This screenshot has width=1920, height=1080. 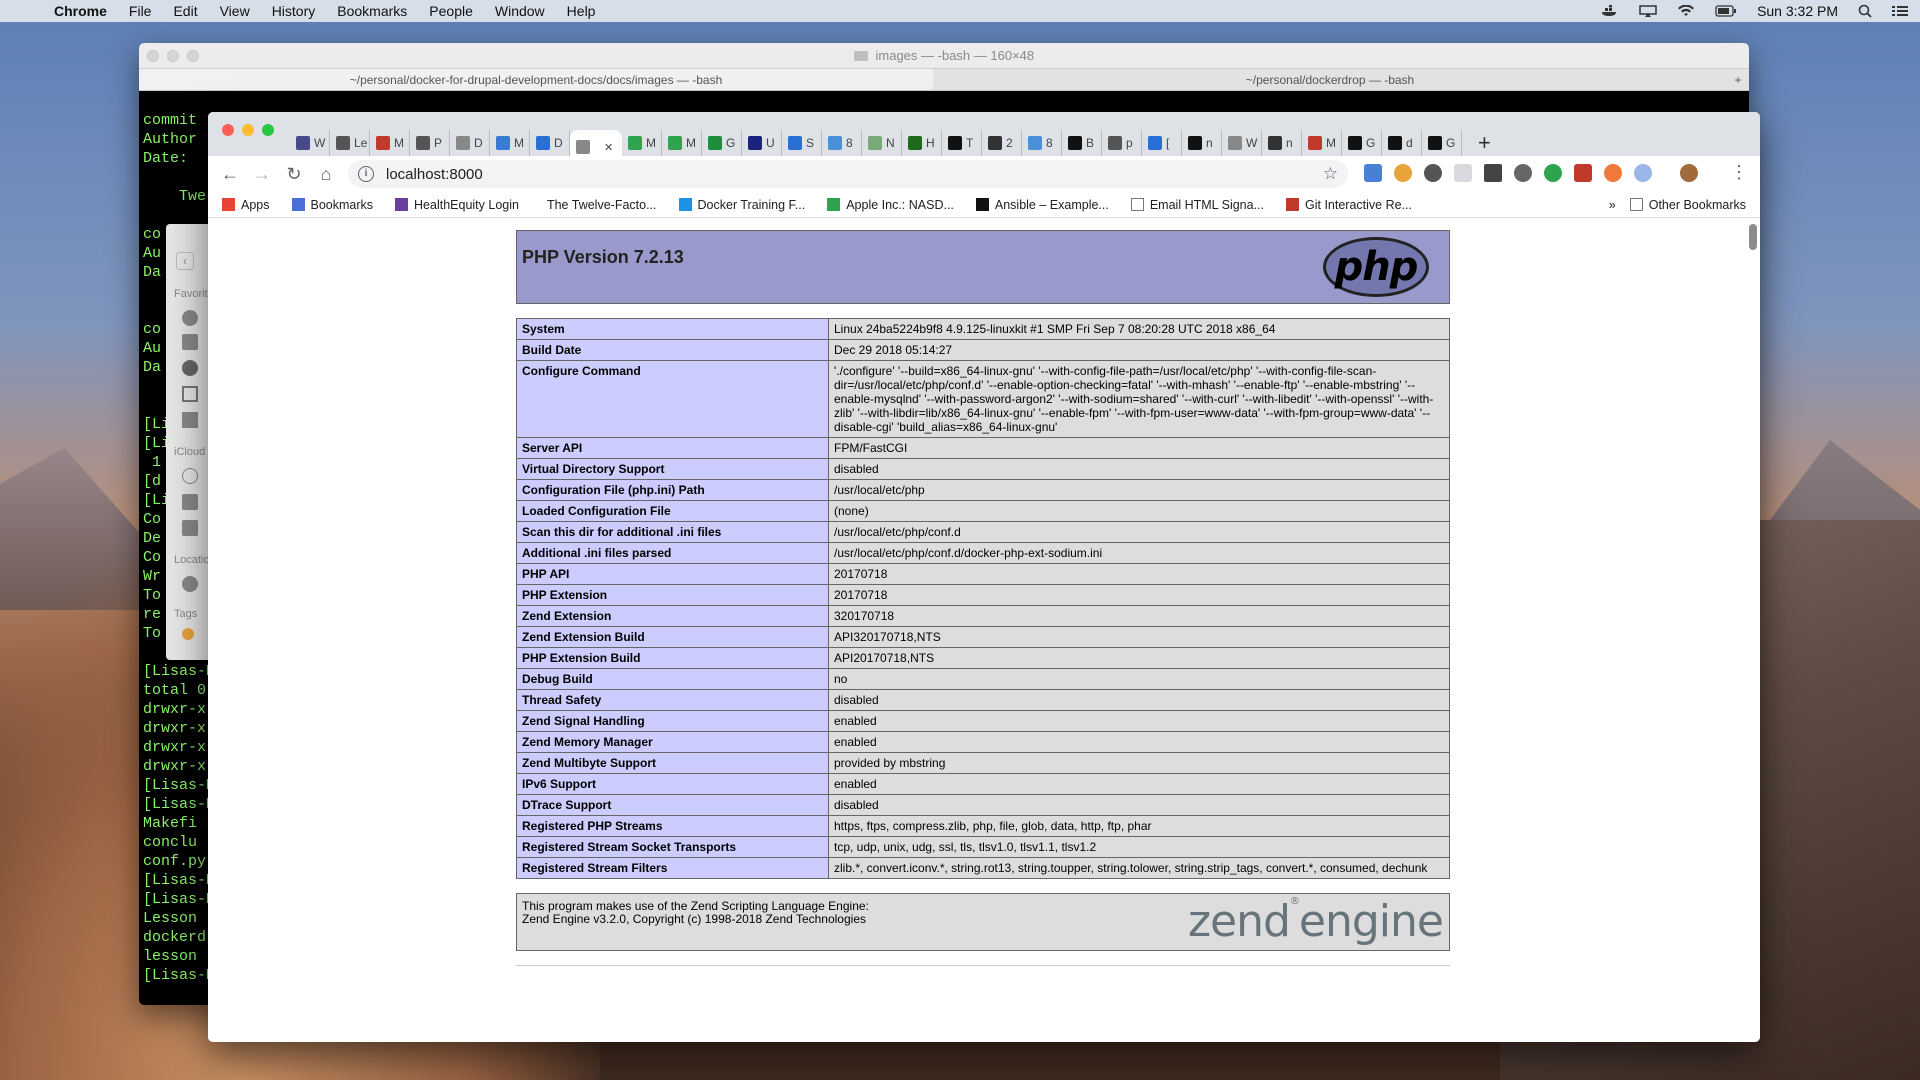 I want to click on extension-10-icon, so click(x=1643, y=173).